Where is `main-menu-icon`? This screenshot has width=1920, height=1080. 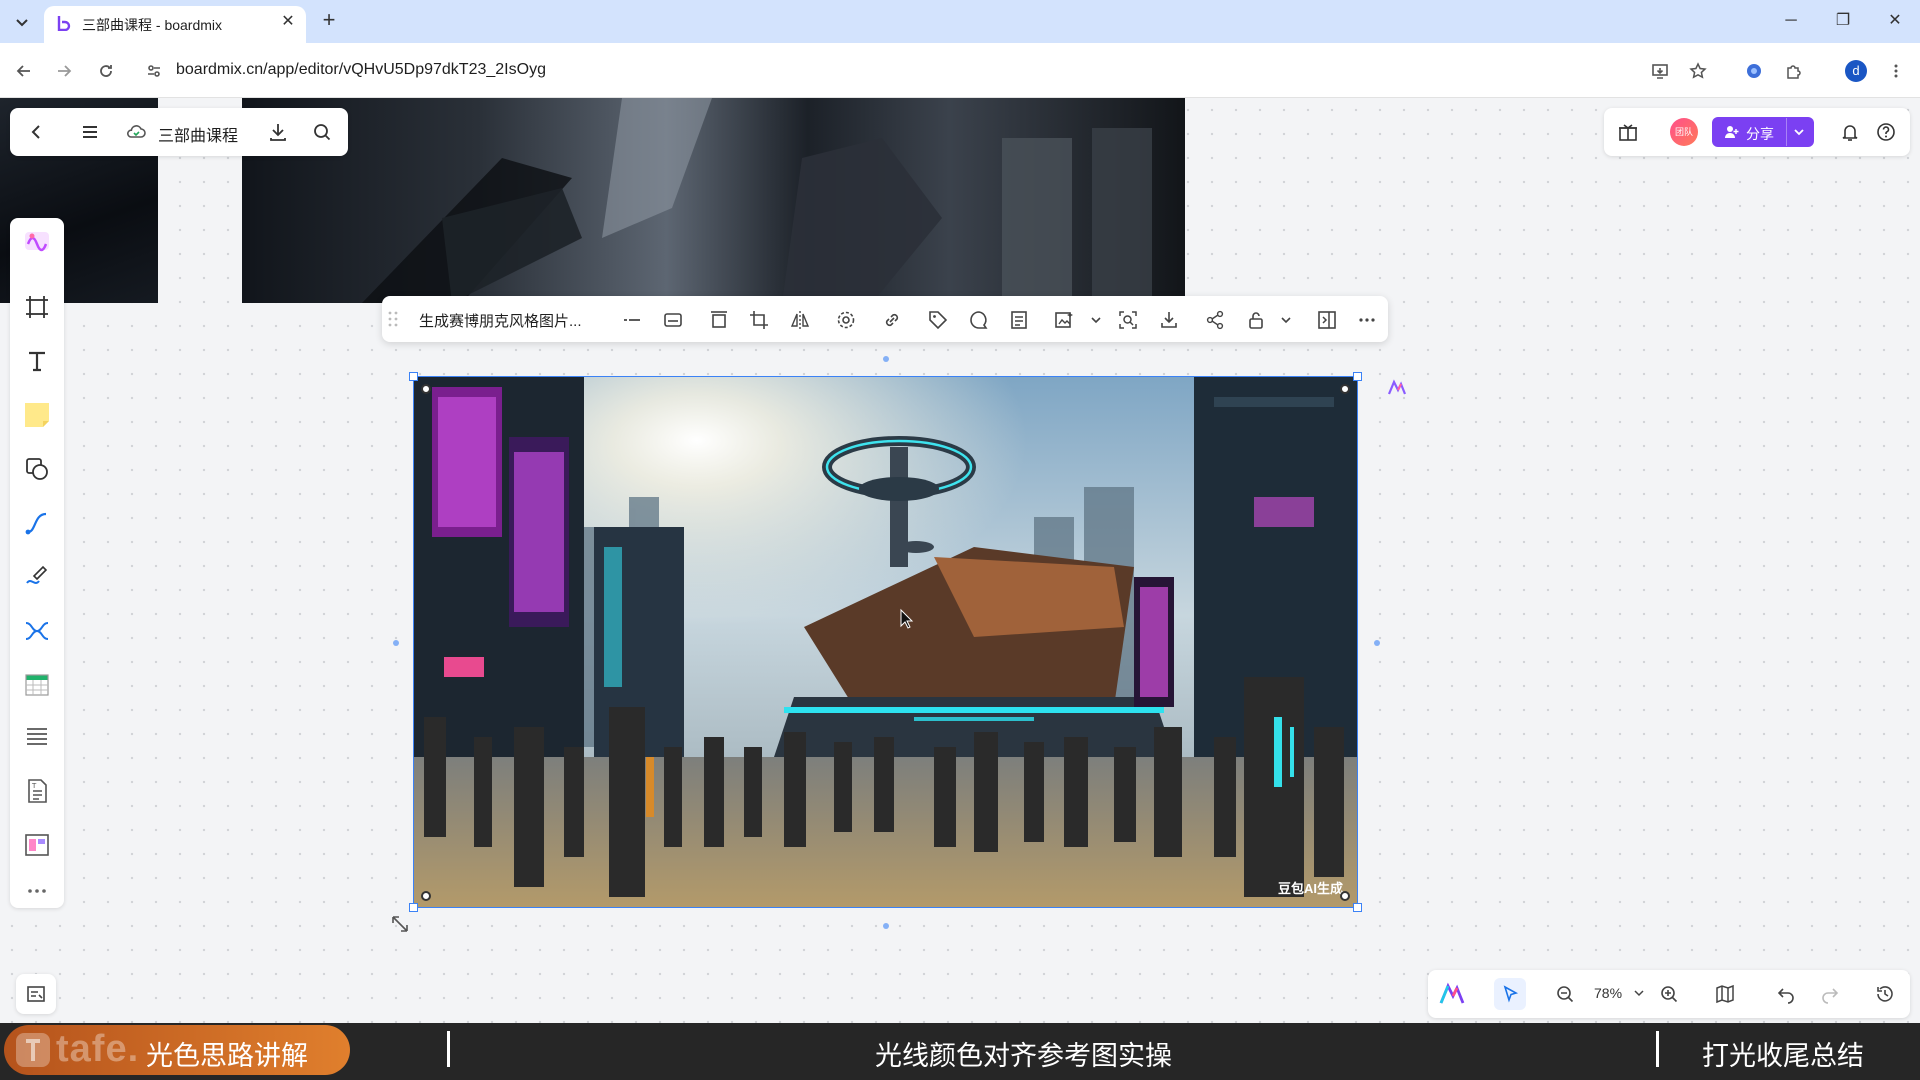
main-menu-icon is located at coordinates (90, 132).